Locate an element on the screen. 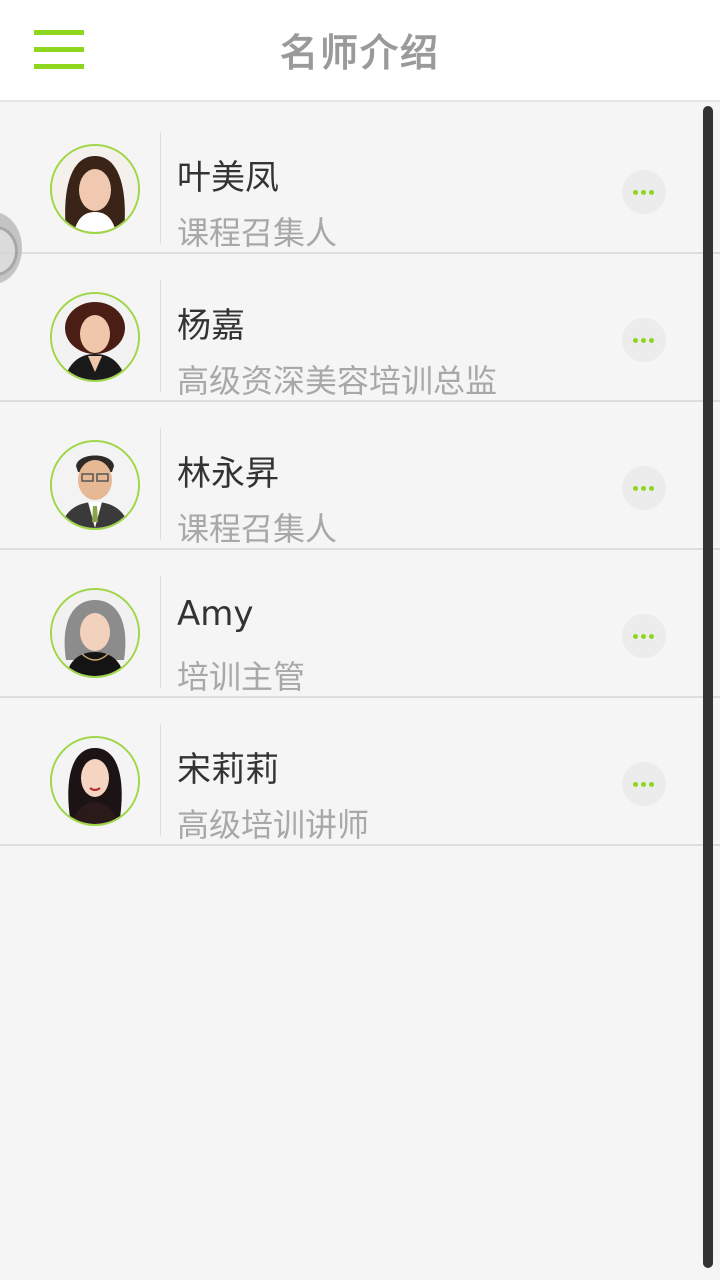 Image resolution: width=720 pixels, height=1280 pixels. list-item: Amy 培训主管 is located at coordinates (360, 624).